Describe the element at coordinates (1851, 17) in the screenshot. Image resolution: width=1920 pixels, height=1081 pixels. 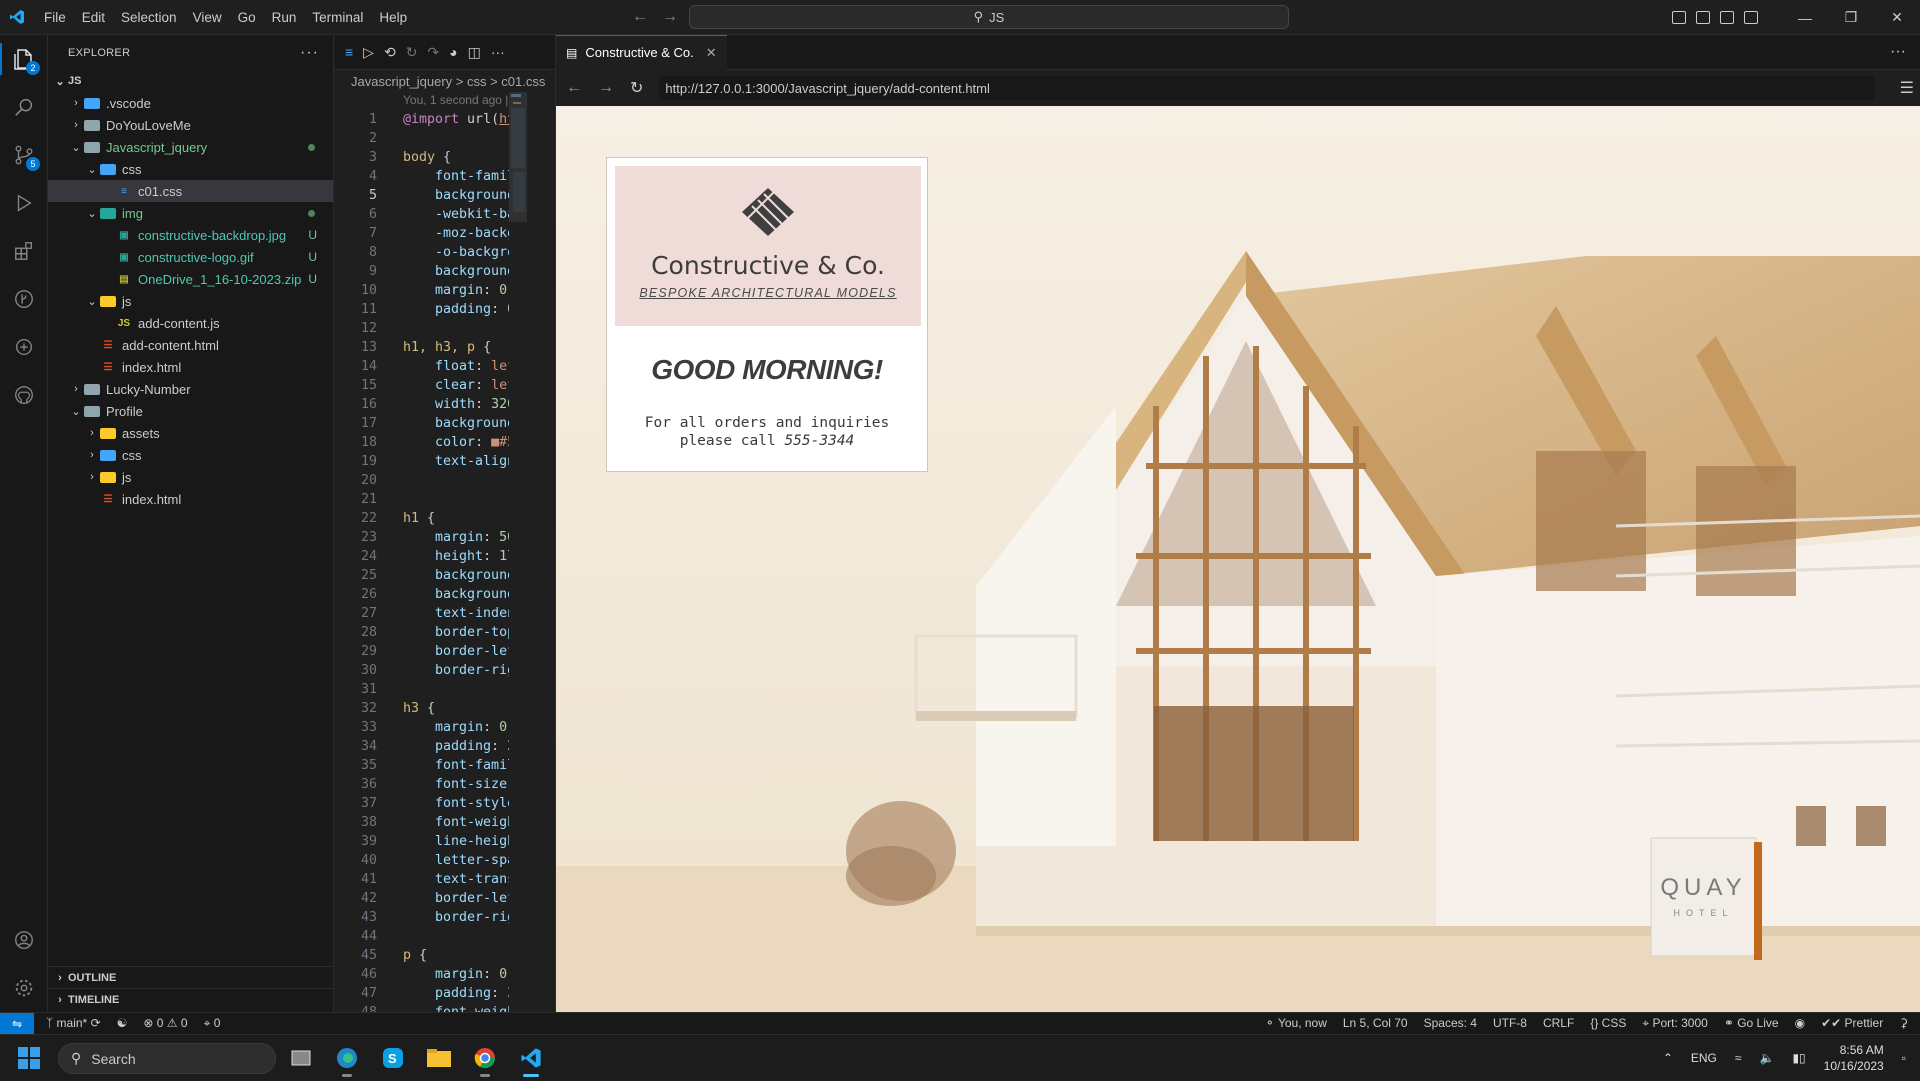
I see `restore-button: ❐` at that location.